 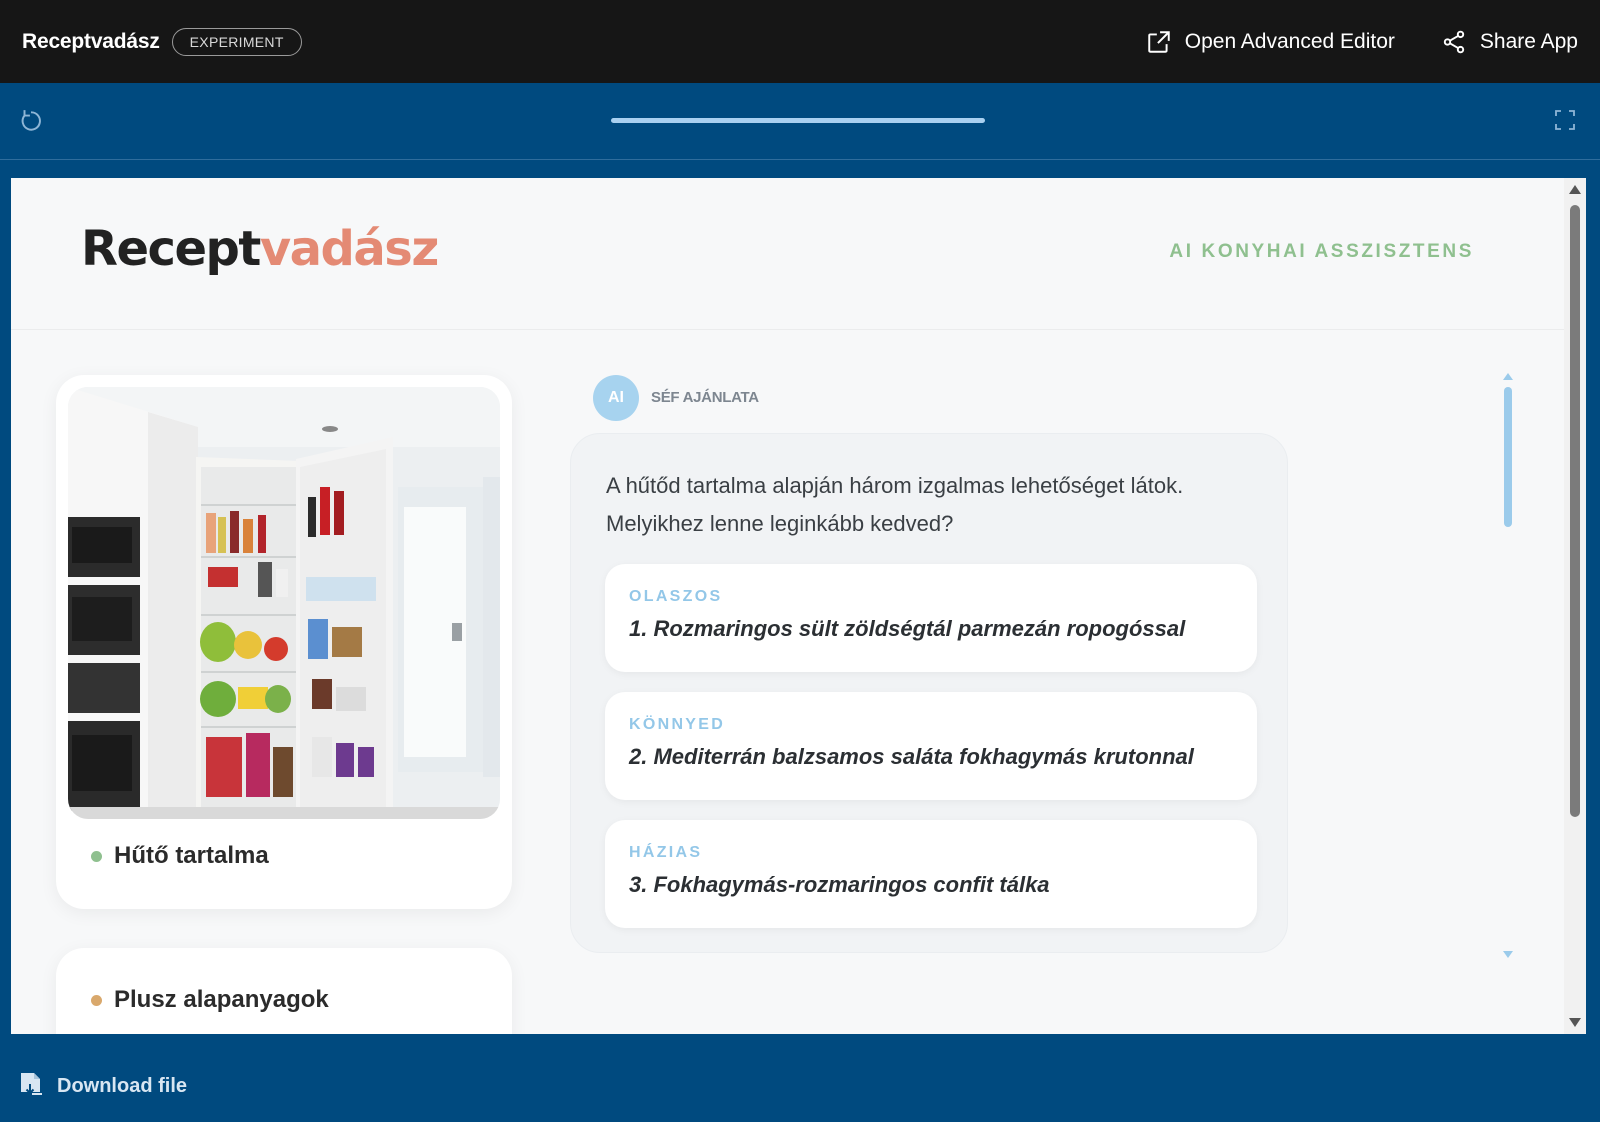 What do you see at coordinates (1508, 457) in the screenshot?
I see `chat-scroll-thumb` at bounding box center [1508, 457].